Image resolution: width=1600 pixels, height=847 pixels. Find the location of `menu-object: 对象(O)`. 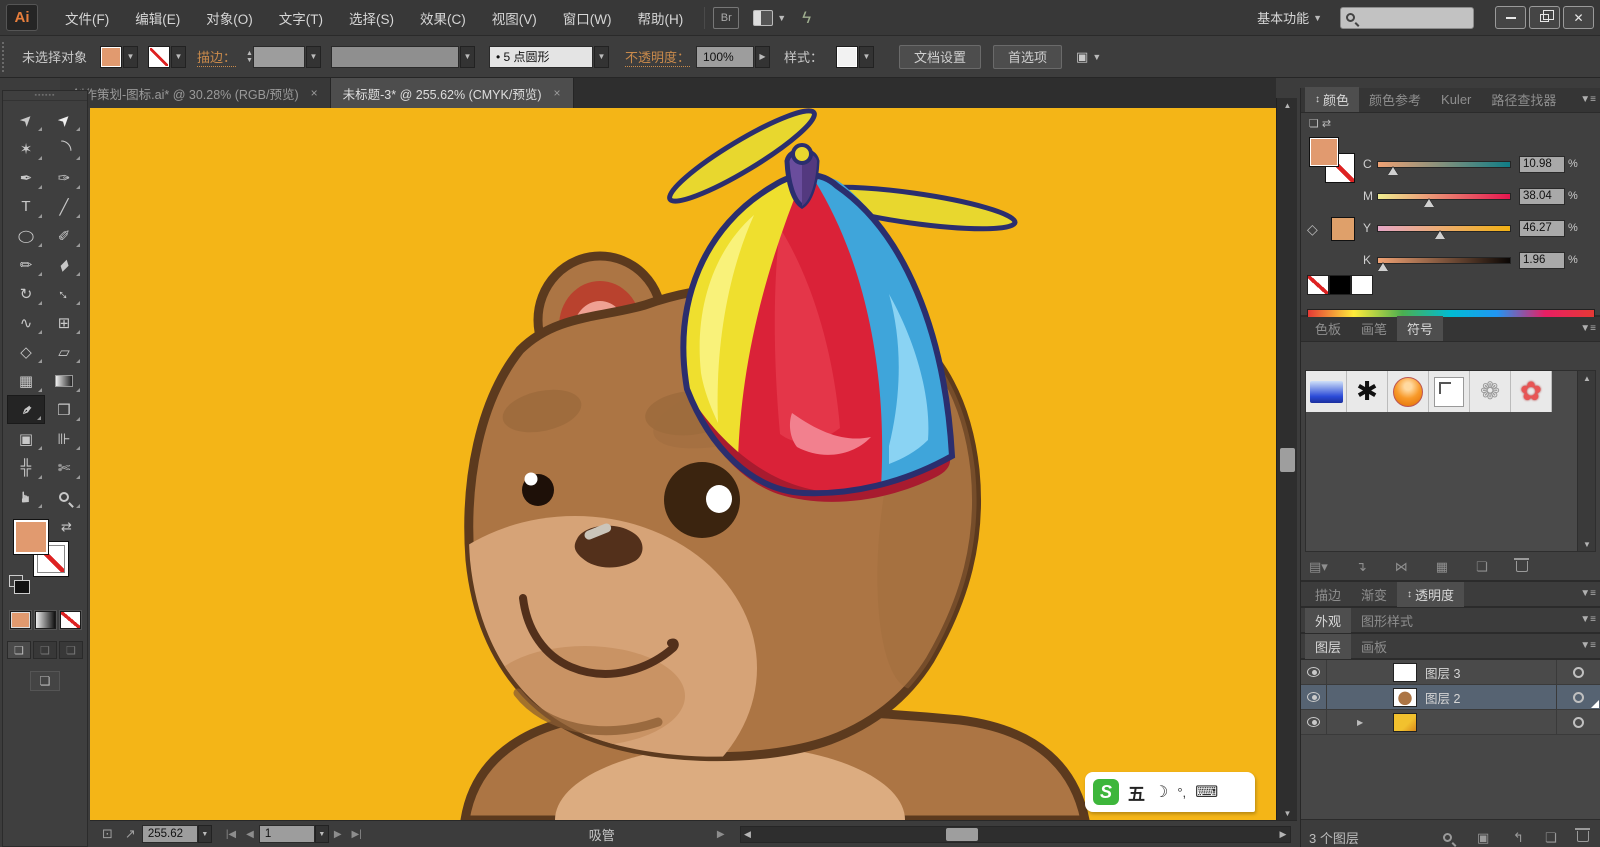

menu-object: 对象(O) is located at coordinates (229, 18).